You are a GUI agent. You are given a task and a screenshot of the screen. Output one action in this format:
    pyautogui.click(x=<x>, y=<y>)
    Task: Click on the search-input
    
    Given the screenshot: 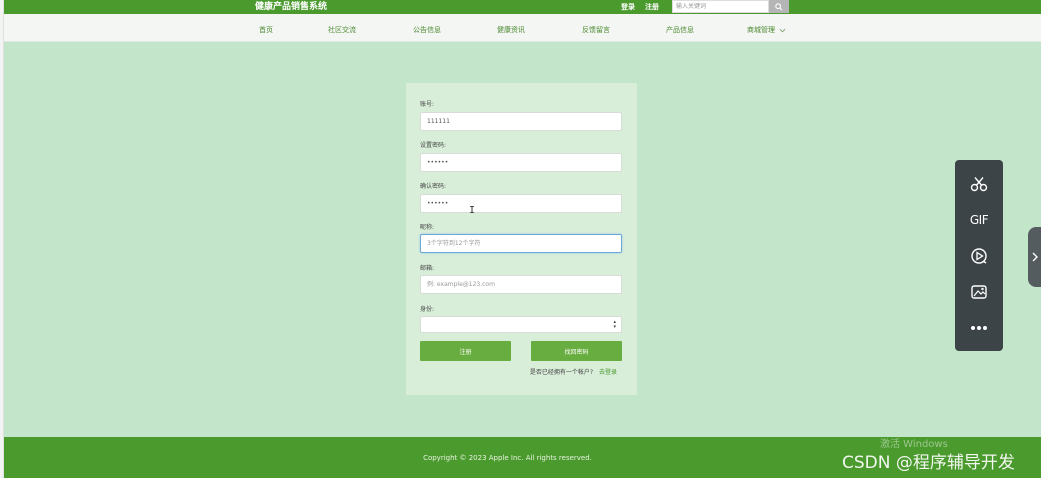 What is the action you would take?
    pyautogui.click(x=720, y=6)
    